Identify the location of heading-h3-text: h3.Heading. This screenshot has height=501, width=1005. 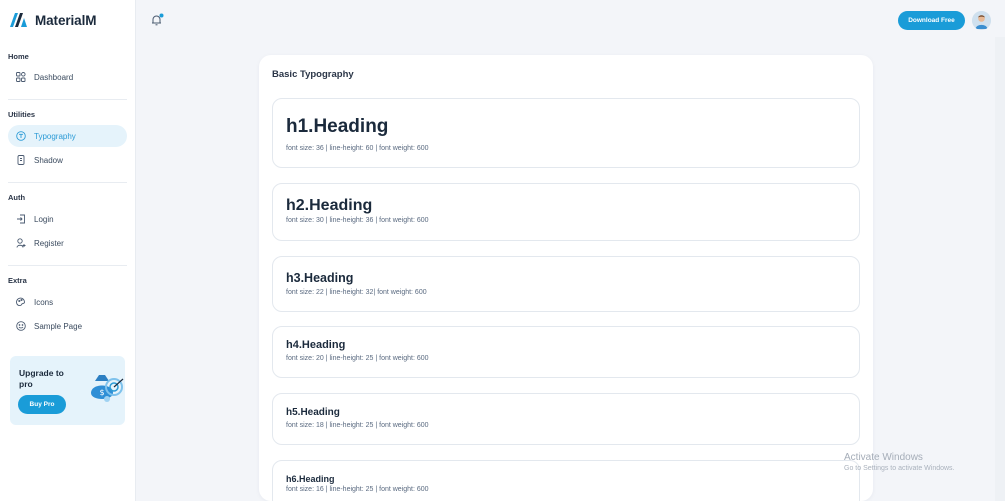
(320, 278).